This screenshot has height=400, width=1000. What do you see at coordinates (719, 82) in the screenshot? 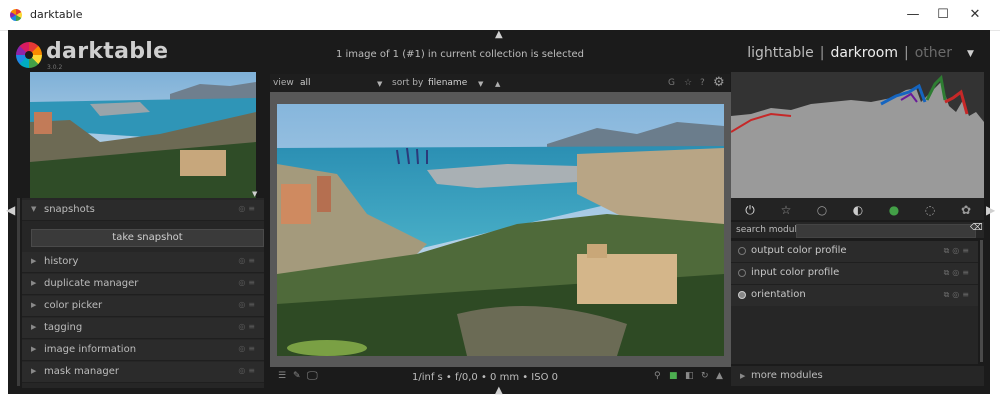
I see `preferences-gear-icon: ⚙` at bounding box center [719, 82].